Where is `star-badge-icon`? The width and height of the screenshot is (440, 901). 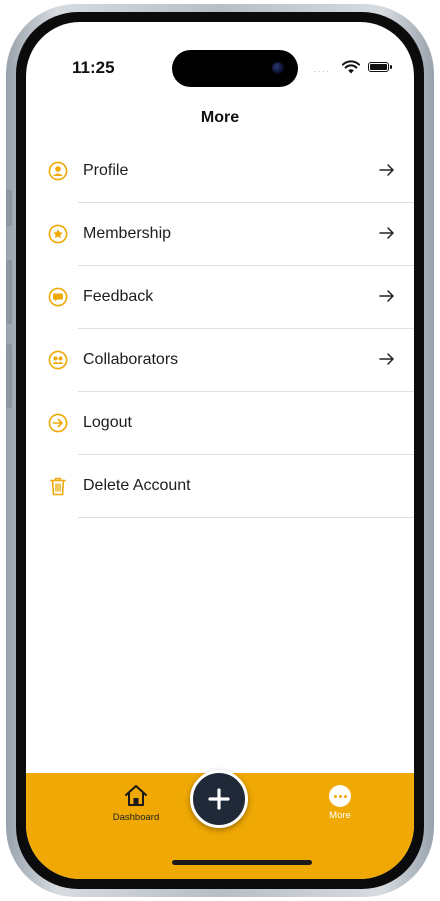 star-badge-icon is located at coordinates (58, 234).